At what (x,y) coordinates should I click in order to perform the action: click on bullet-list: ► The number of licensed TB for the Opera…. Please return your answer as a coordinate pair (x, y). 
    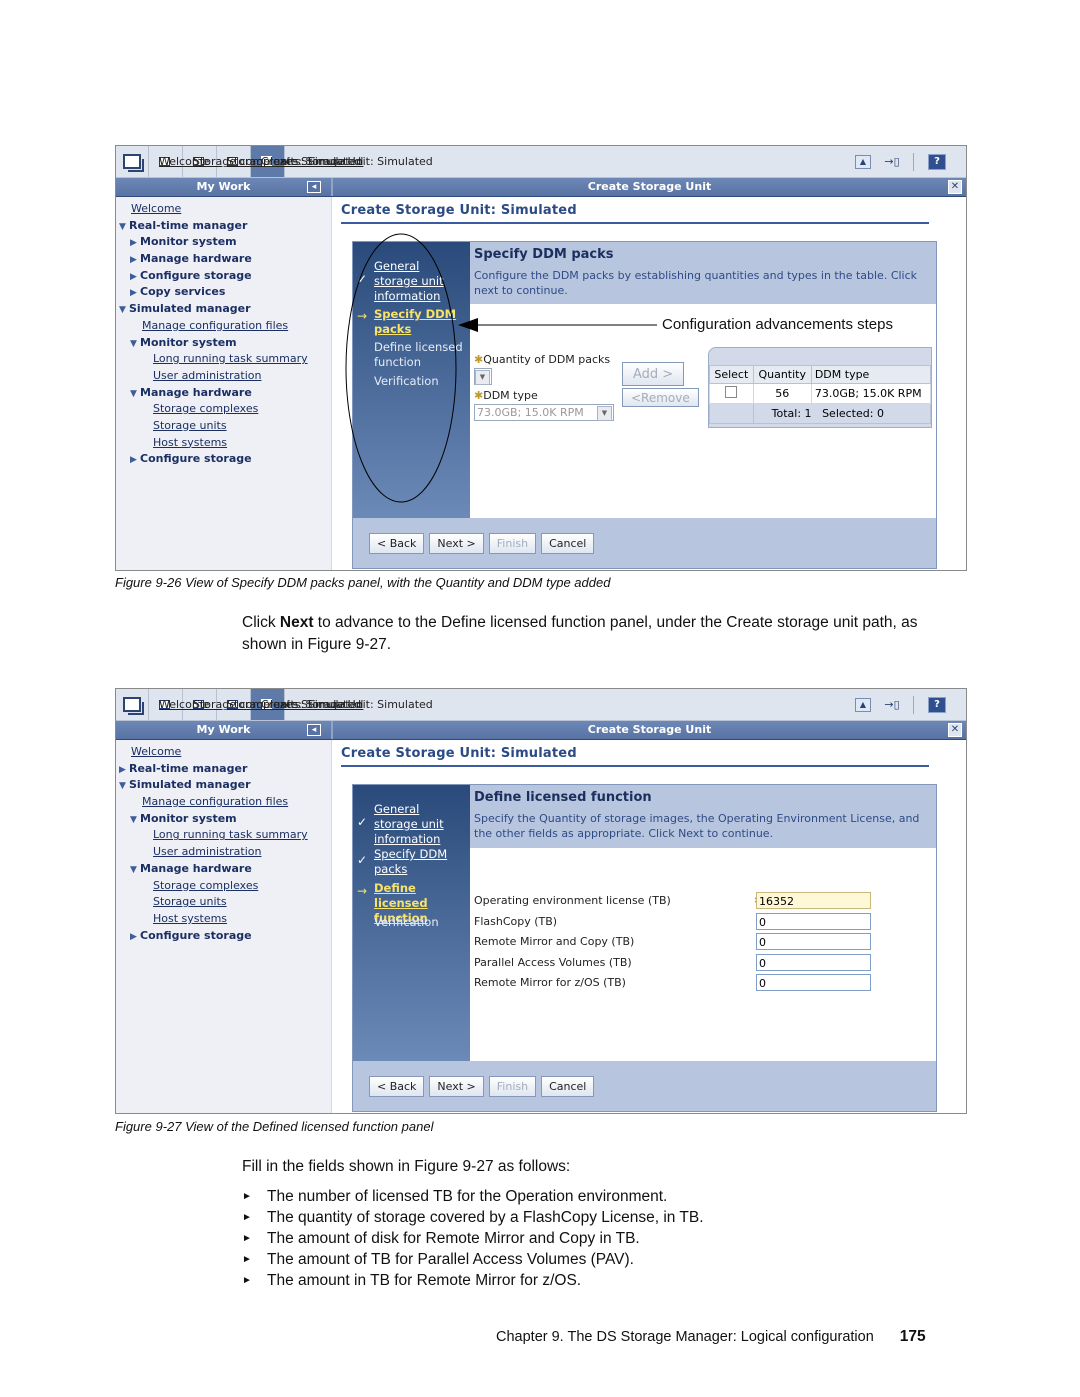
    Looking at the image, I should click on (473, 1238).